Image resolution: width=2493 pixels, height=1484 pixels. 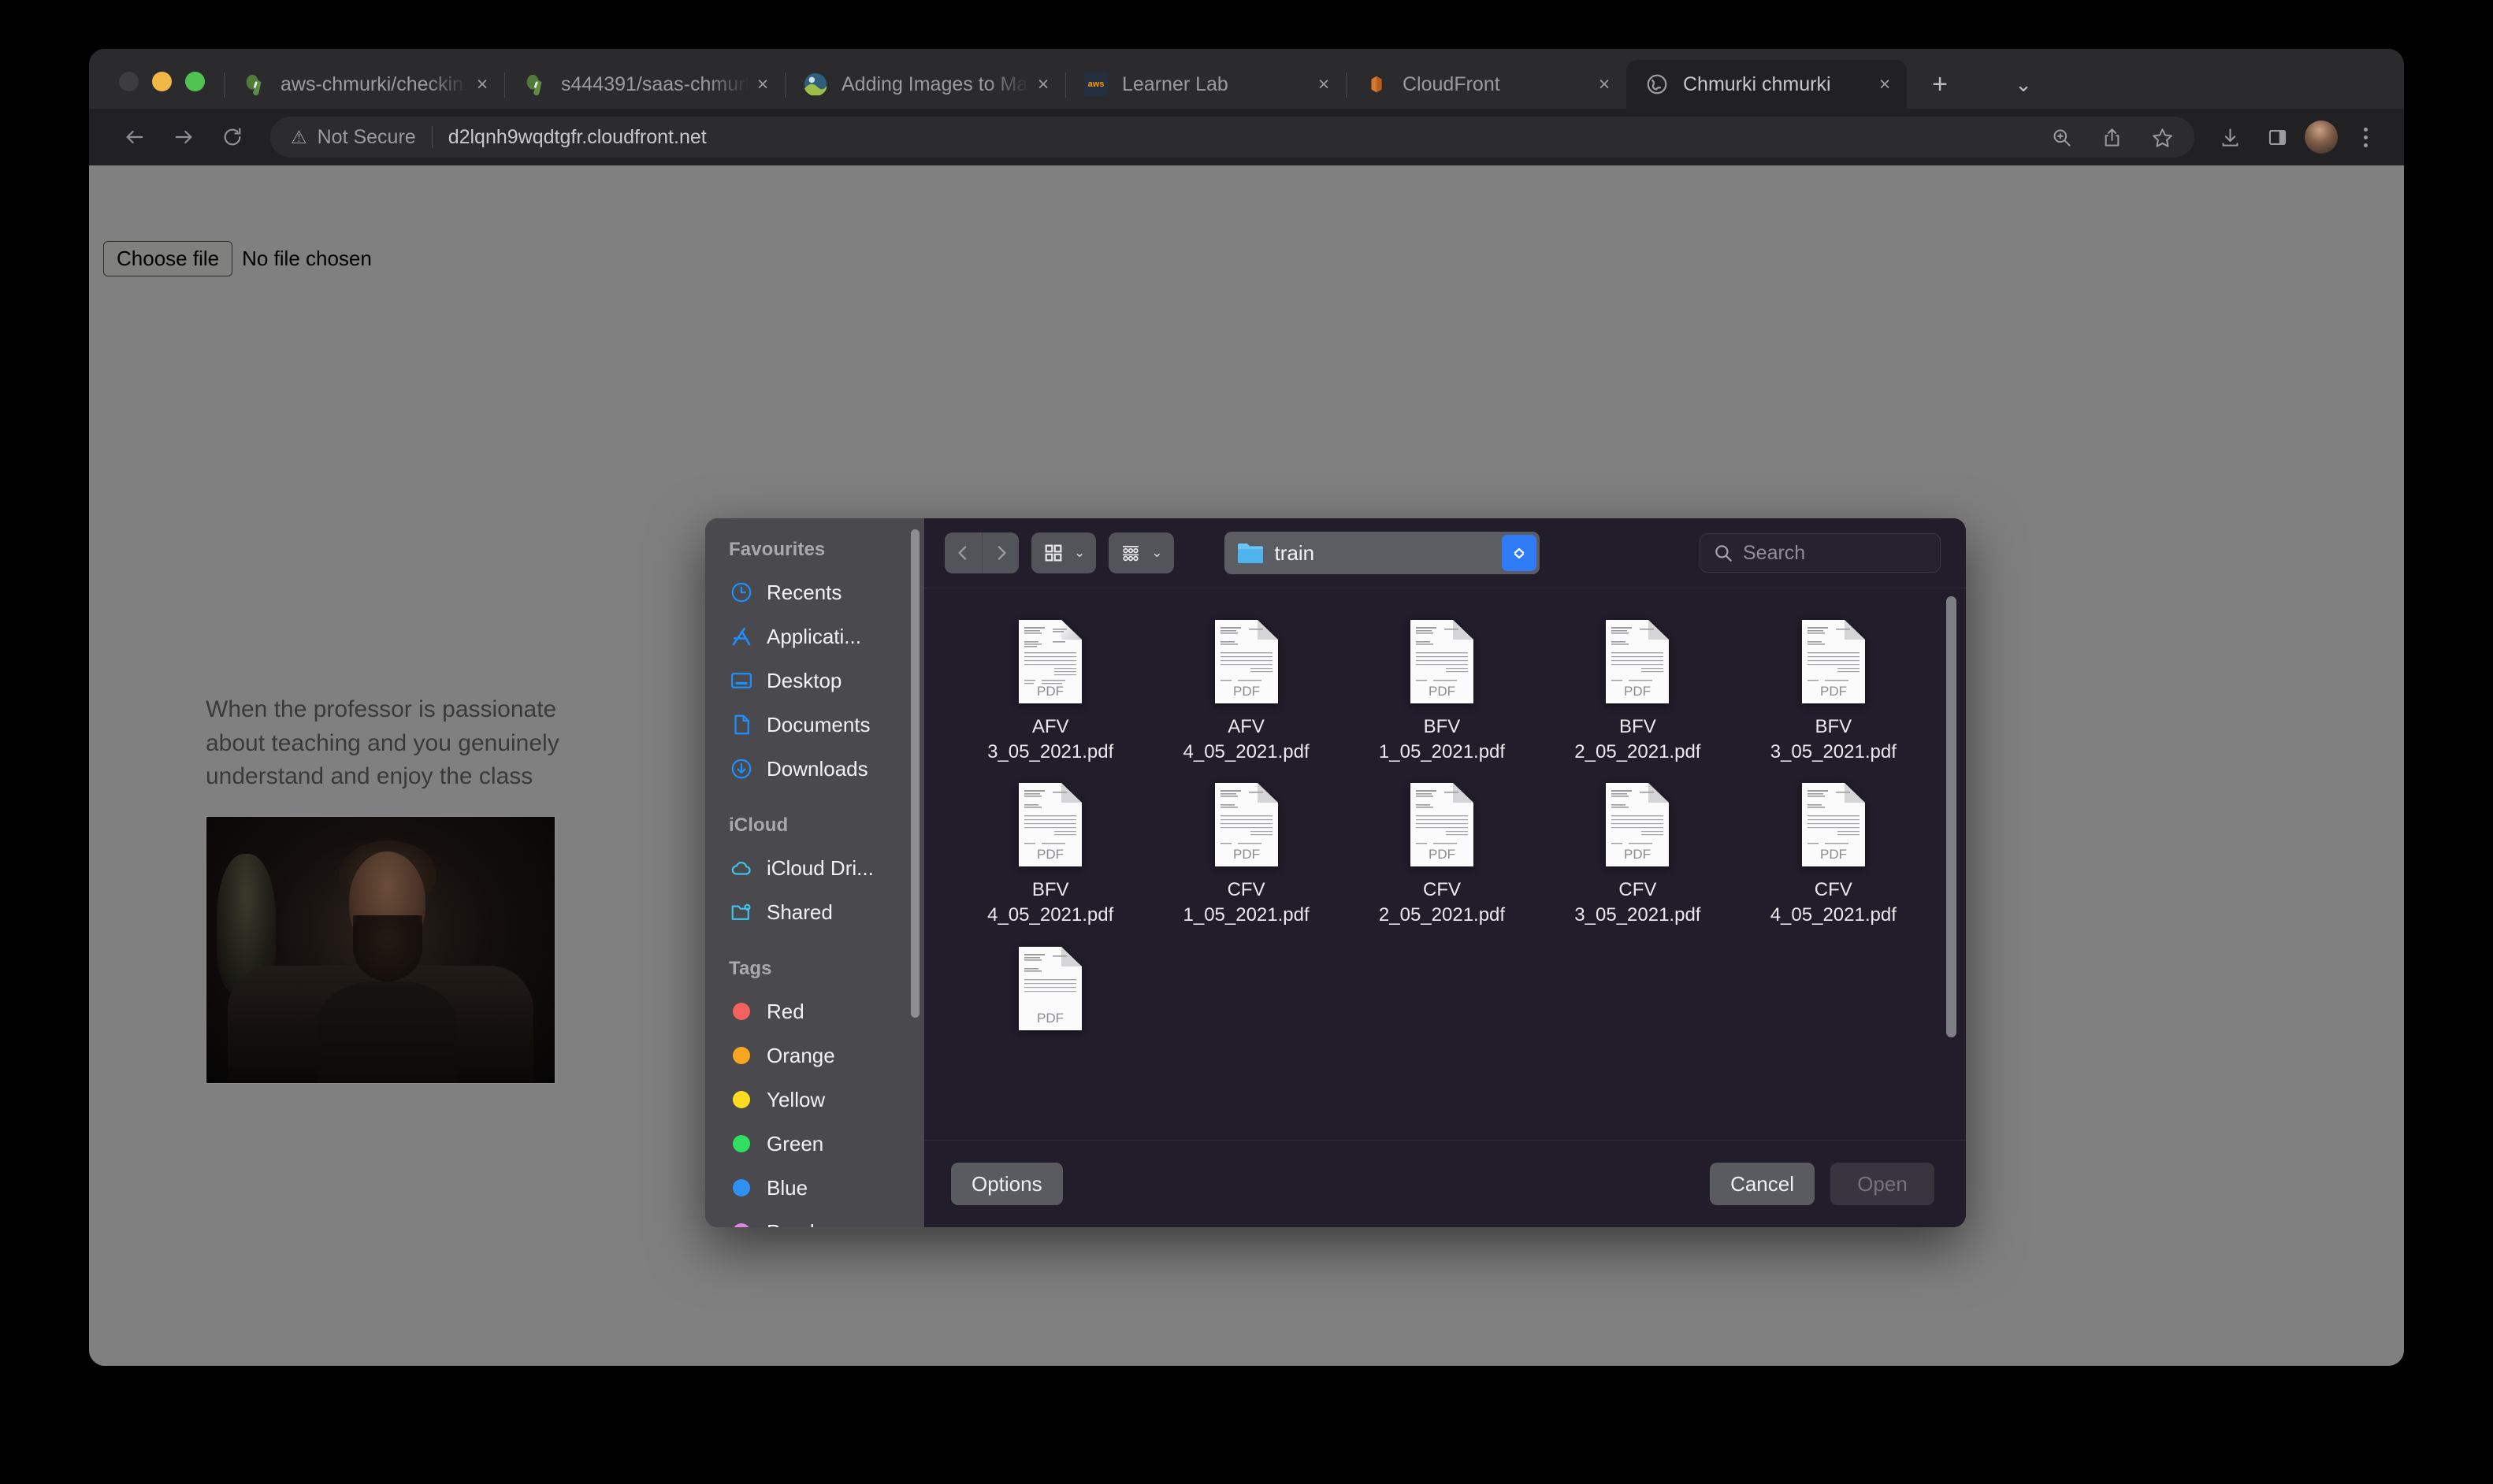 What do you see at coordinates (815, 1218) in the screenshot?
I see `sidebar-tag-purple: Purple` at bounding box center [815, 1218].